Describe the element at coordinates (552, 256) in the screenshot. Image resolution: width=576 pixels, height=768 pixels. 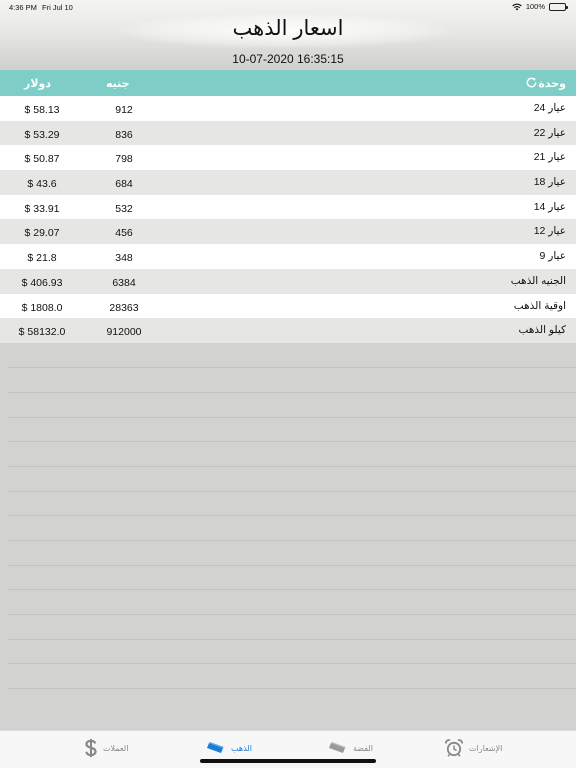
I see `cell-unit: عيار 9` at that location.